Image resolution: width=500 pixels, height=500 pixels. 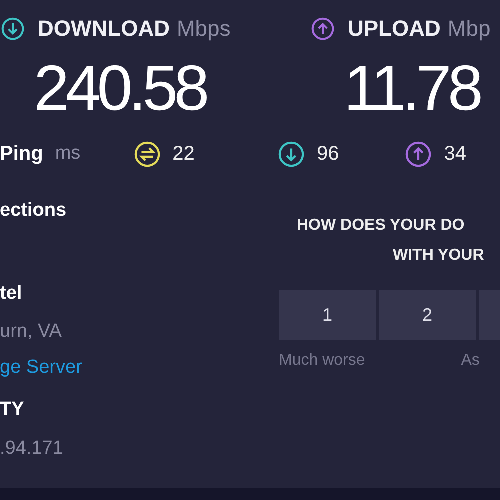 I want to click on scale-label: As, so click(x=470, y=361).